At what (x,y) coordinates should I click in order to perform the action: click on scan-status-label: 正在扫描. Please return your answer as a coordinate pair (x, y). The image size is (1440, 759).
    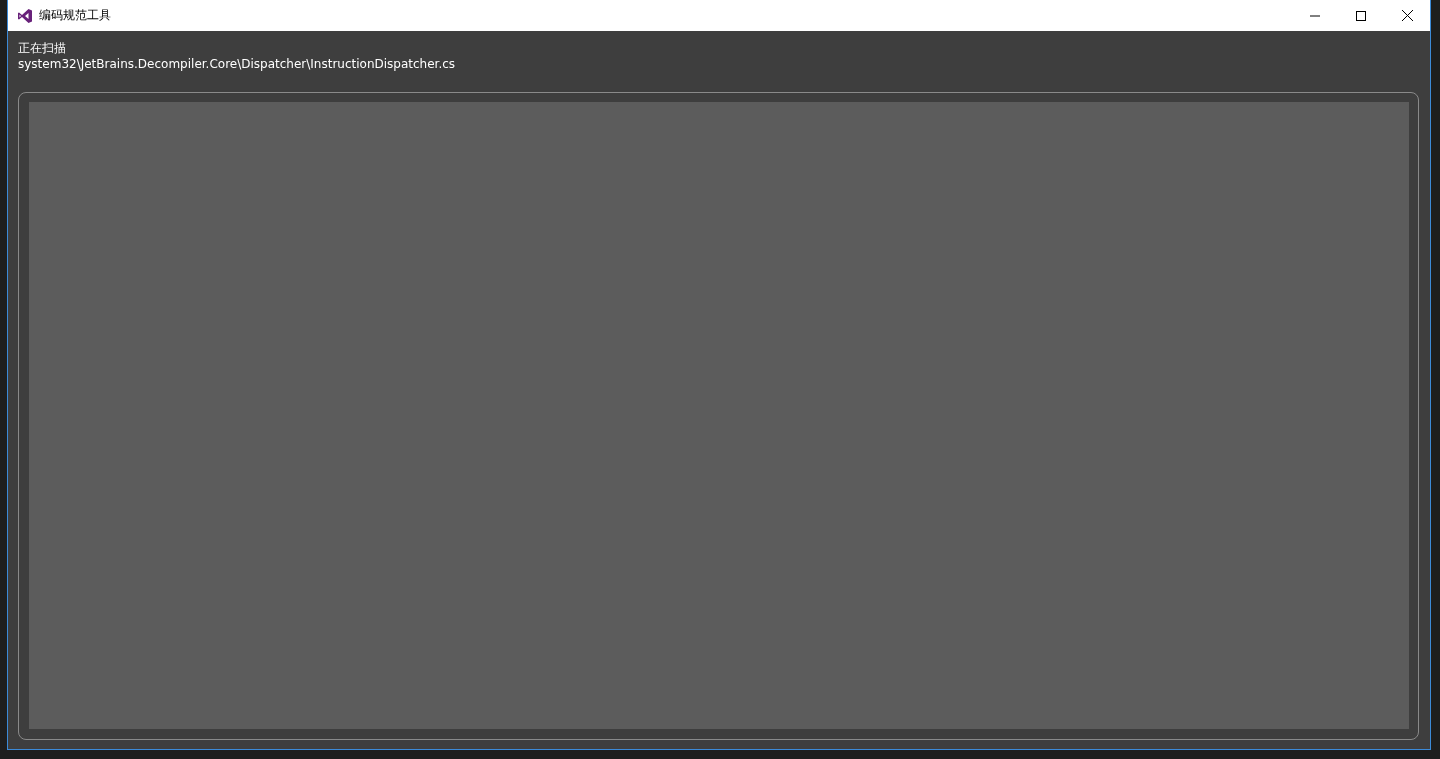
    Looking at the image, I should click on (42, 48).